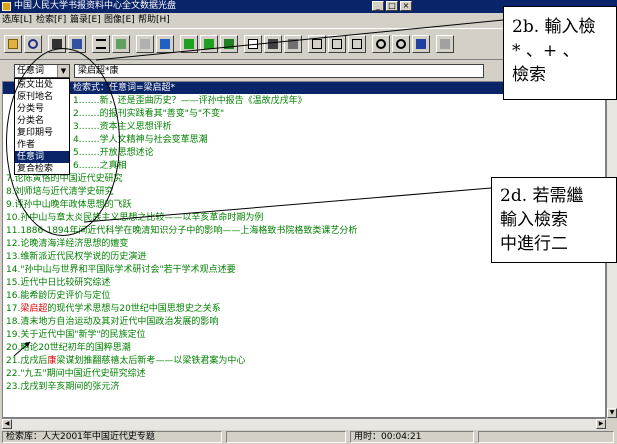  I want to click on callout-line-2d, so click(287, 205).